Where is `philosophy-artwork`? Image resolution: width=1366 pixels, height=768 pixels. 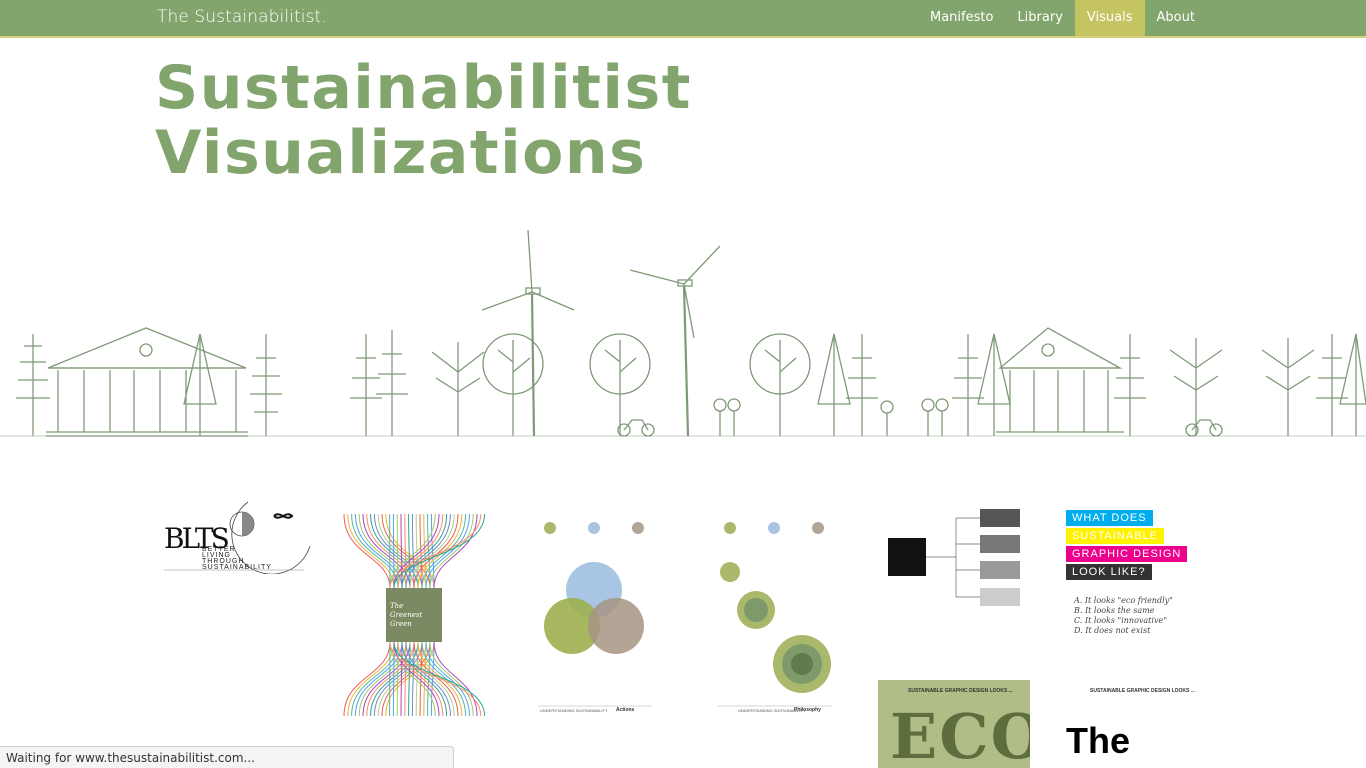
philosophy-artwork is located at coordinates (775, 614).